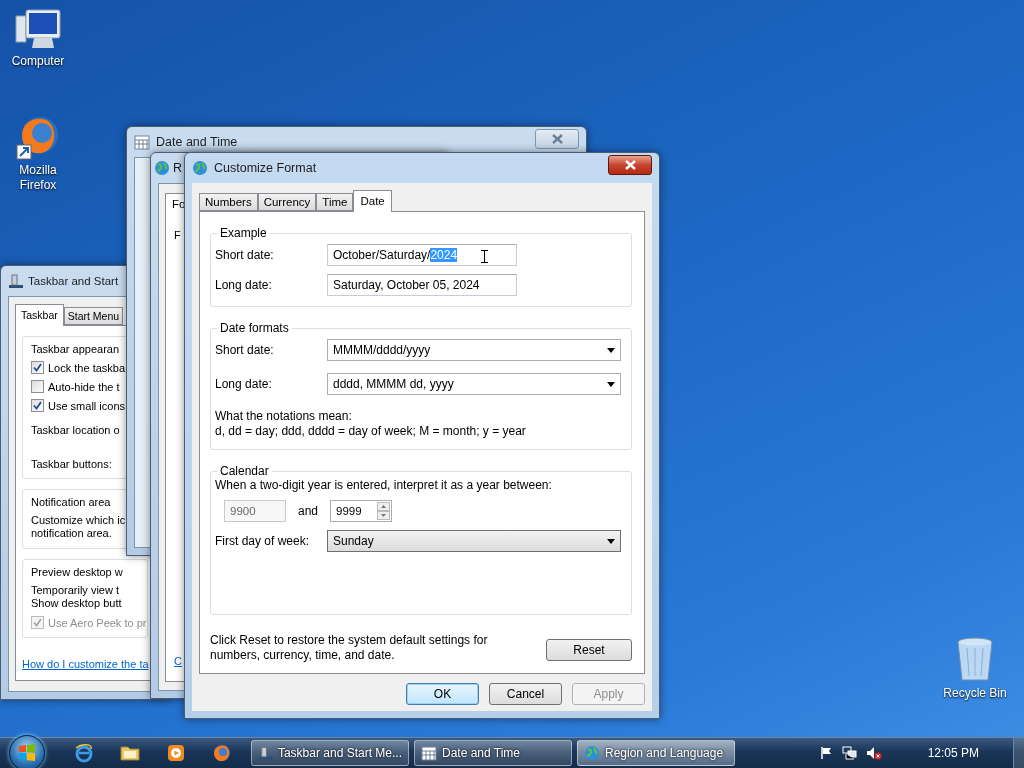 The image size is (1024, 768). Describe the element at coordinates (474, 384) in the screenshot. I see `format-dropdown: dddd, MMMM dd, yyyy` at that location.